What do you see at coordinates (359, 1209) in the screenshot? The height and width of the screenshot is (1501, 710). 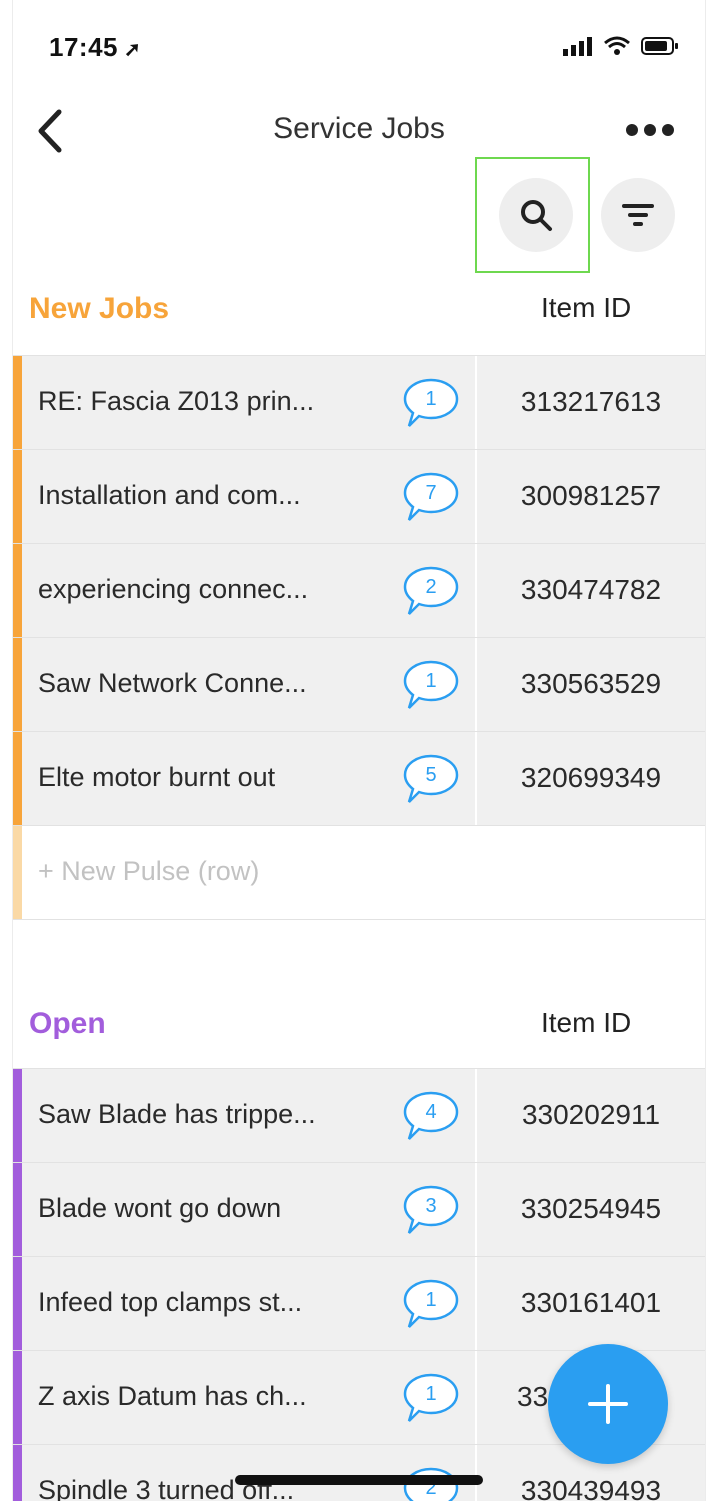 I see `table-row: Blade wont go down 3 330254945` at bounding box center [359, 1209].